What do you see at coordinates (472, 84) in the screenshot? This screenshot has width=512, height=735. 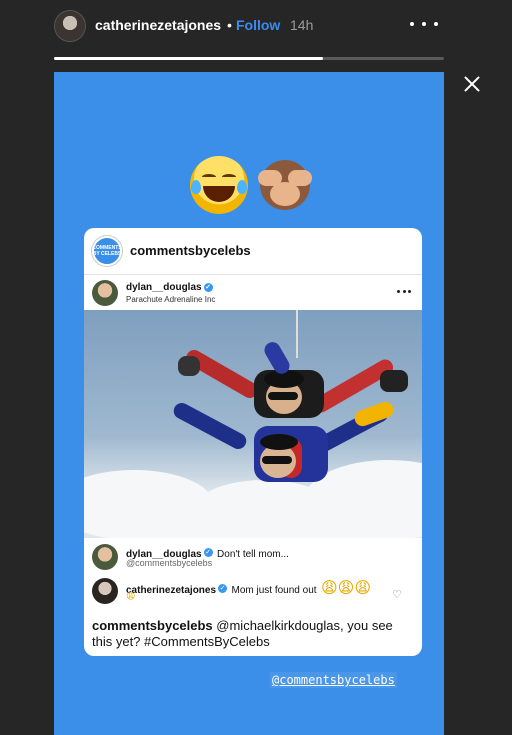 I see `close-icon` at bounding box center [472, 84].